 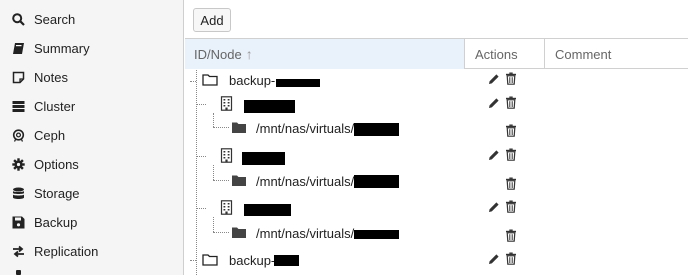 What do you see at coordinates (66, 251) in the screenshot?
I see `sidebar-item-label: Replication` at bounding box center [66, 251].